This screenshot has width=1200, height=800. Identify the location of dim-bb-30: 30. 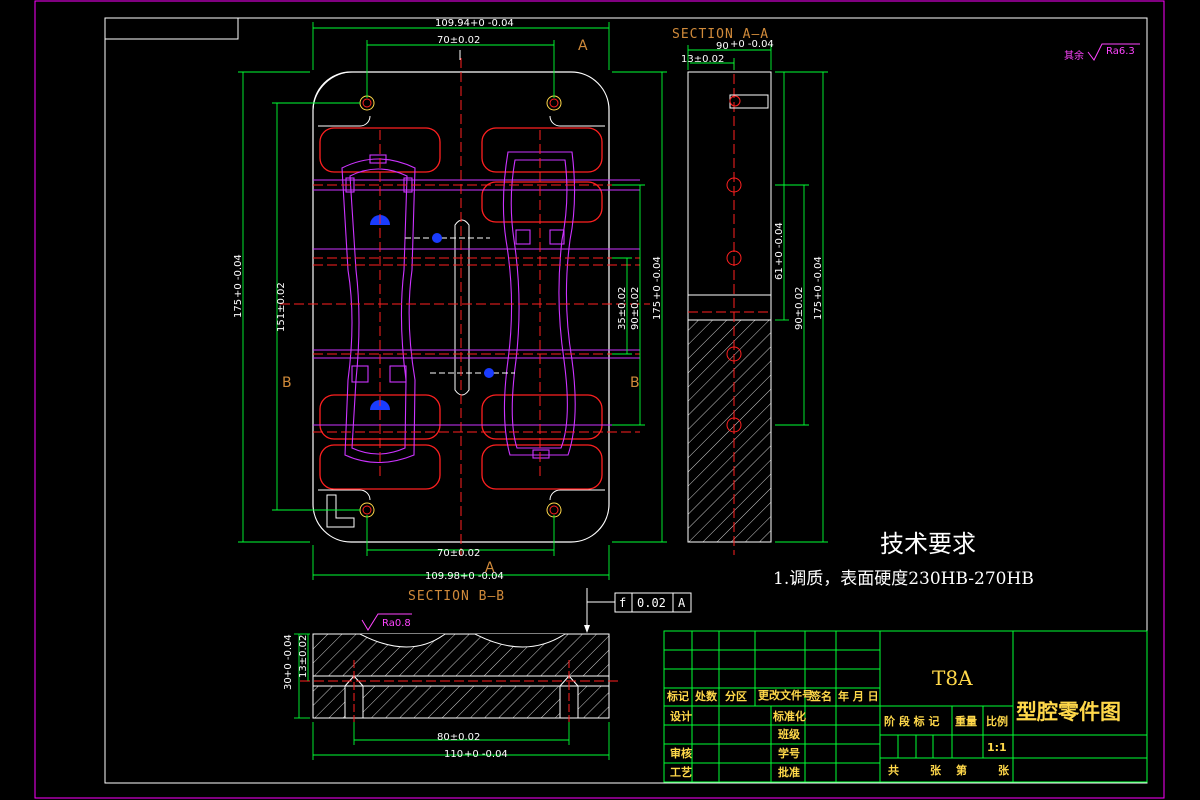
(288, 683).